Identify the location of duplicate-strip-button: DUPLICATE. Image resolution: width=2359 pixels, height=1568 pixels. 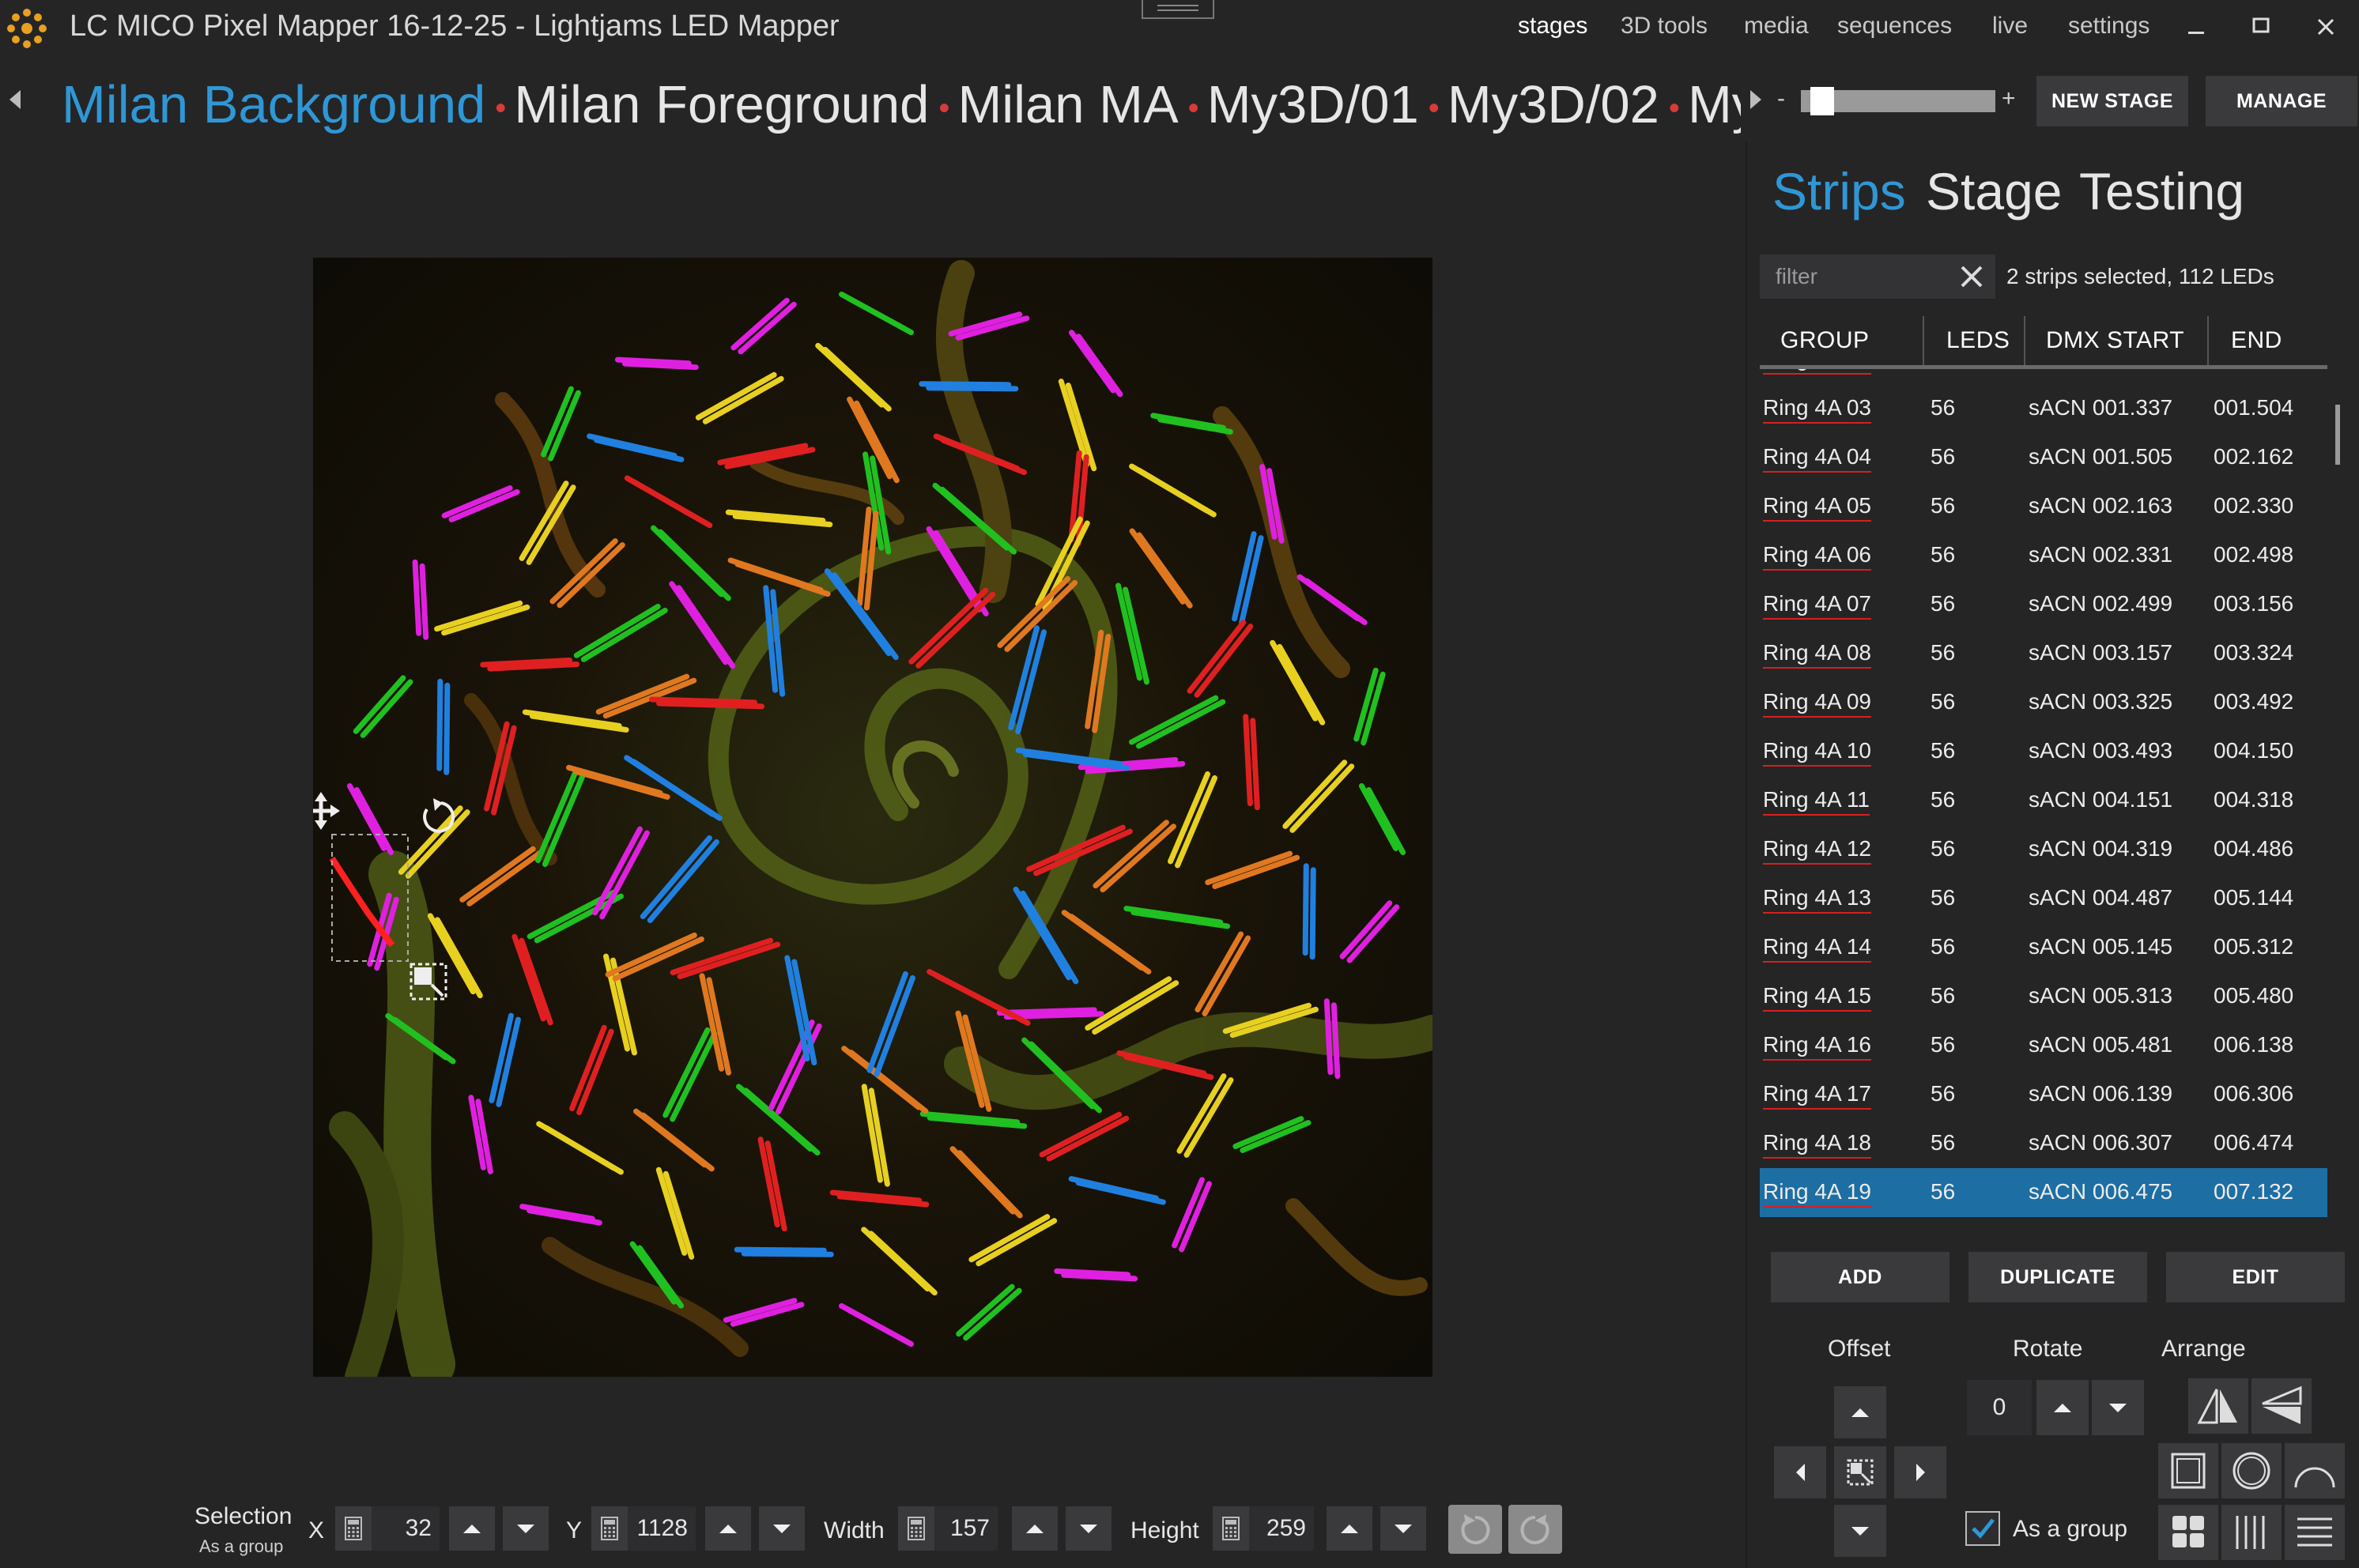
(2057, 1277).